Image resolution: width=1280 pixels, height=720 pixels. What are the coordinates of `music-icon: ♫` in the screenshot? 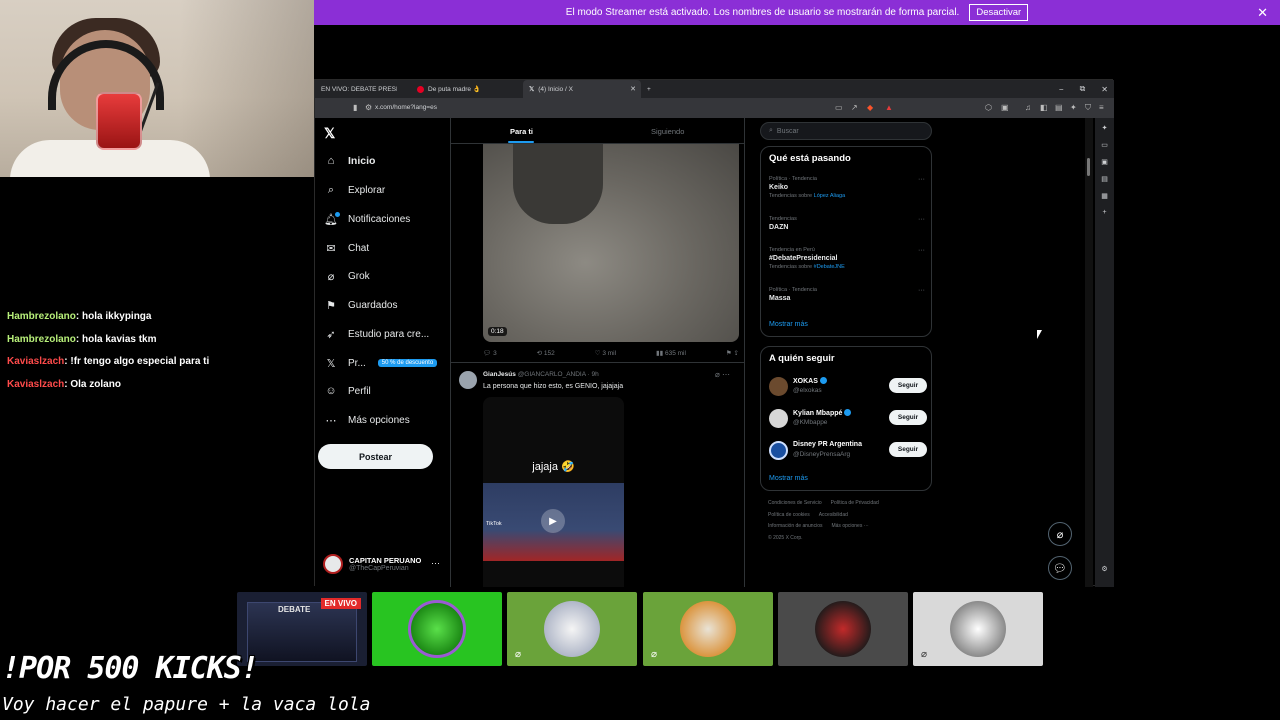 It's located at (1028, 107).